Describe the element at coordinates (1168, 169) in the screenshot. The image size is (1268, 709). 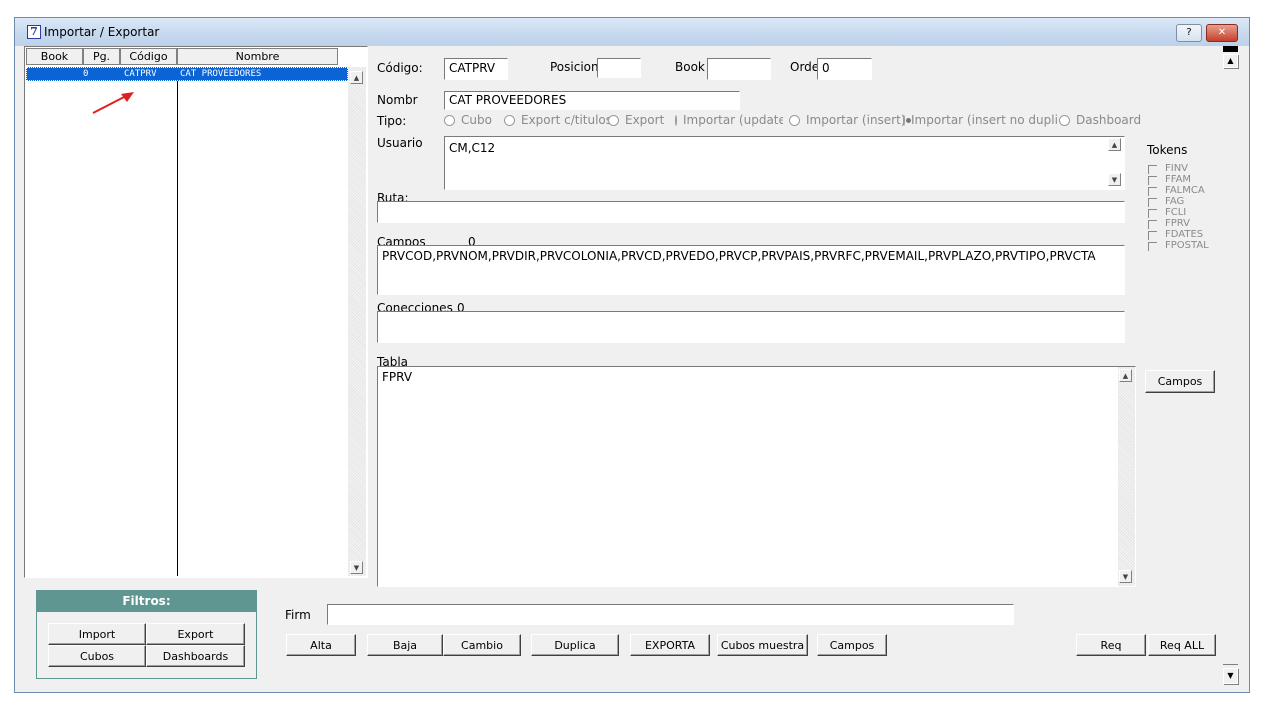
I see `token-finv: FINV` at that location.